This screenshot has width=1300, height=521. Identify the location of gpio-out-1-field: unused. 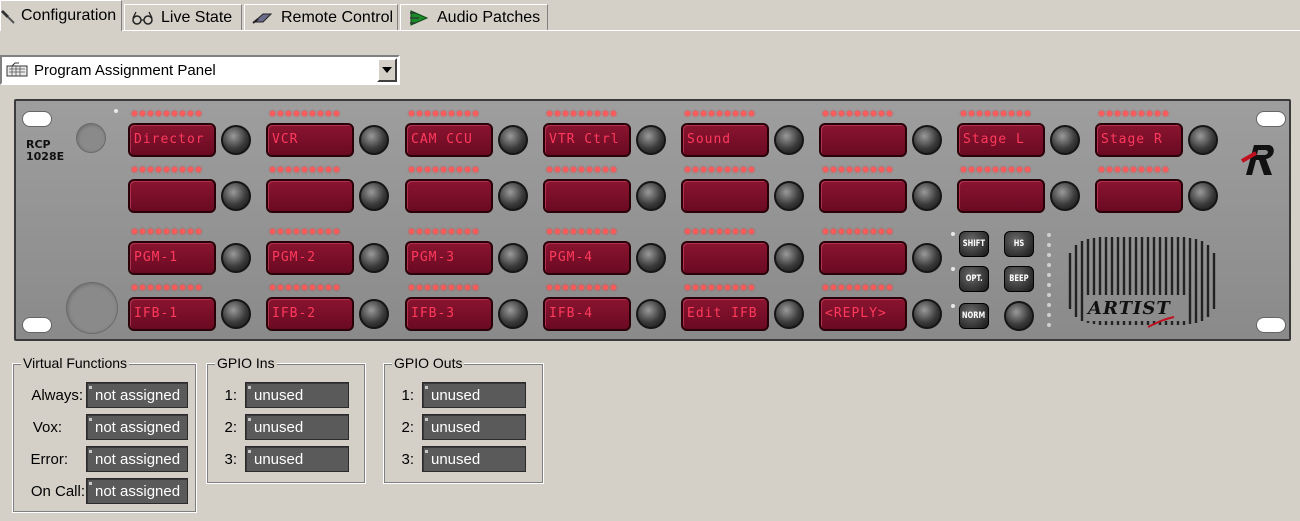
(474, 395).